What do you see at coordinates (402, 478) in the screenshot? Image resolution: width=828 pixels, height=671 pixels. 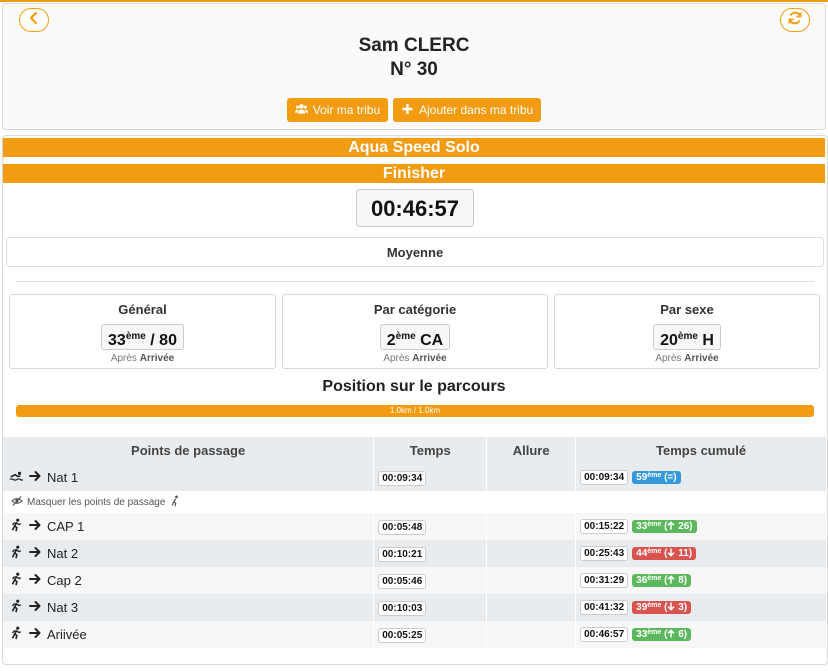 I see `split-time: 00:09:34` at bounding box center [402, 478].